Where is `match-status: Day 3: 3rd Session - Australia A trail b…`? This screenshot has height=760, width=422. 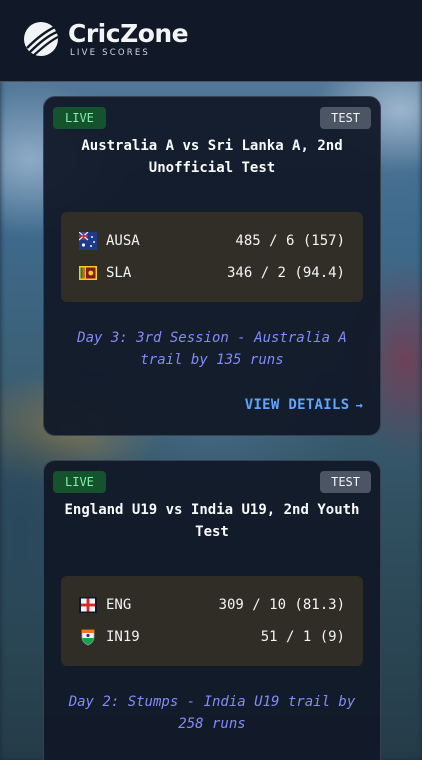
match-status: Day 3: 3rd Session - Australia A trail b… is located at coordinates (212, 349).